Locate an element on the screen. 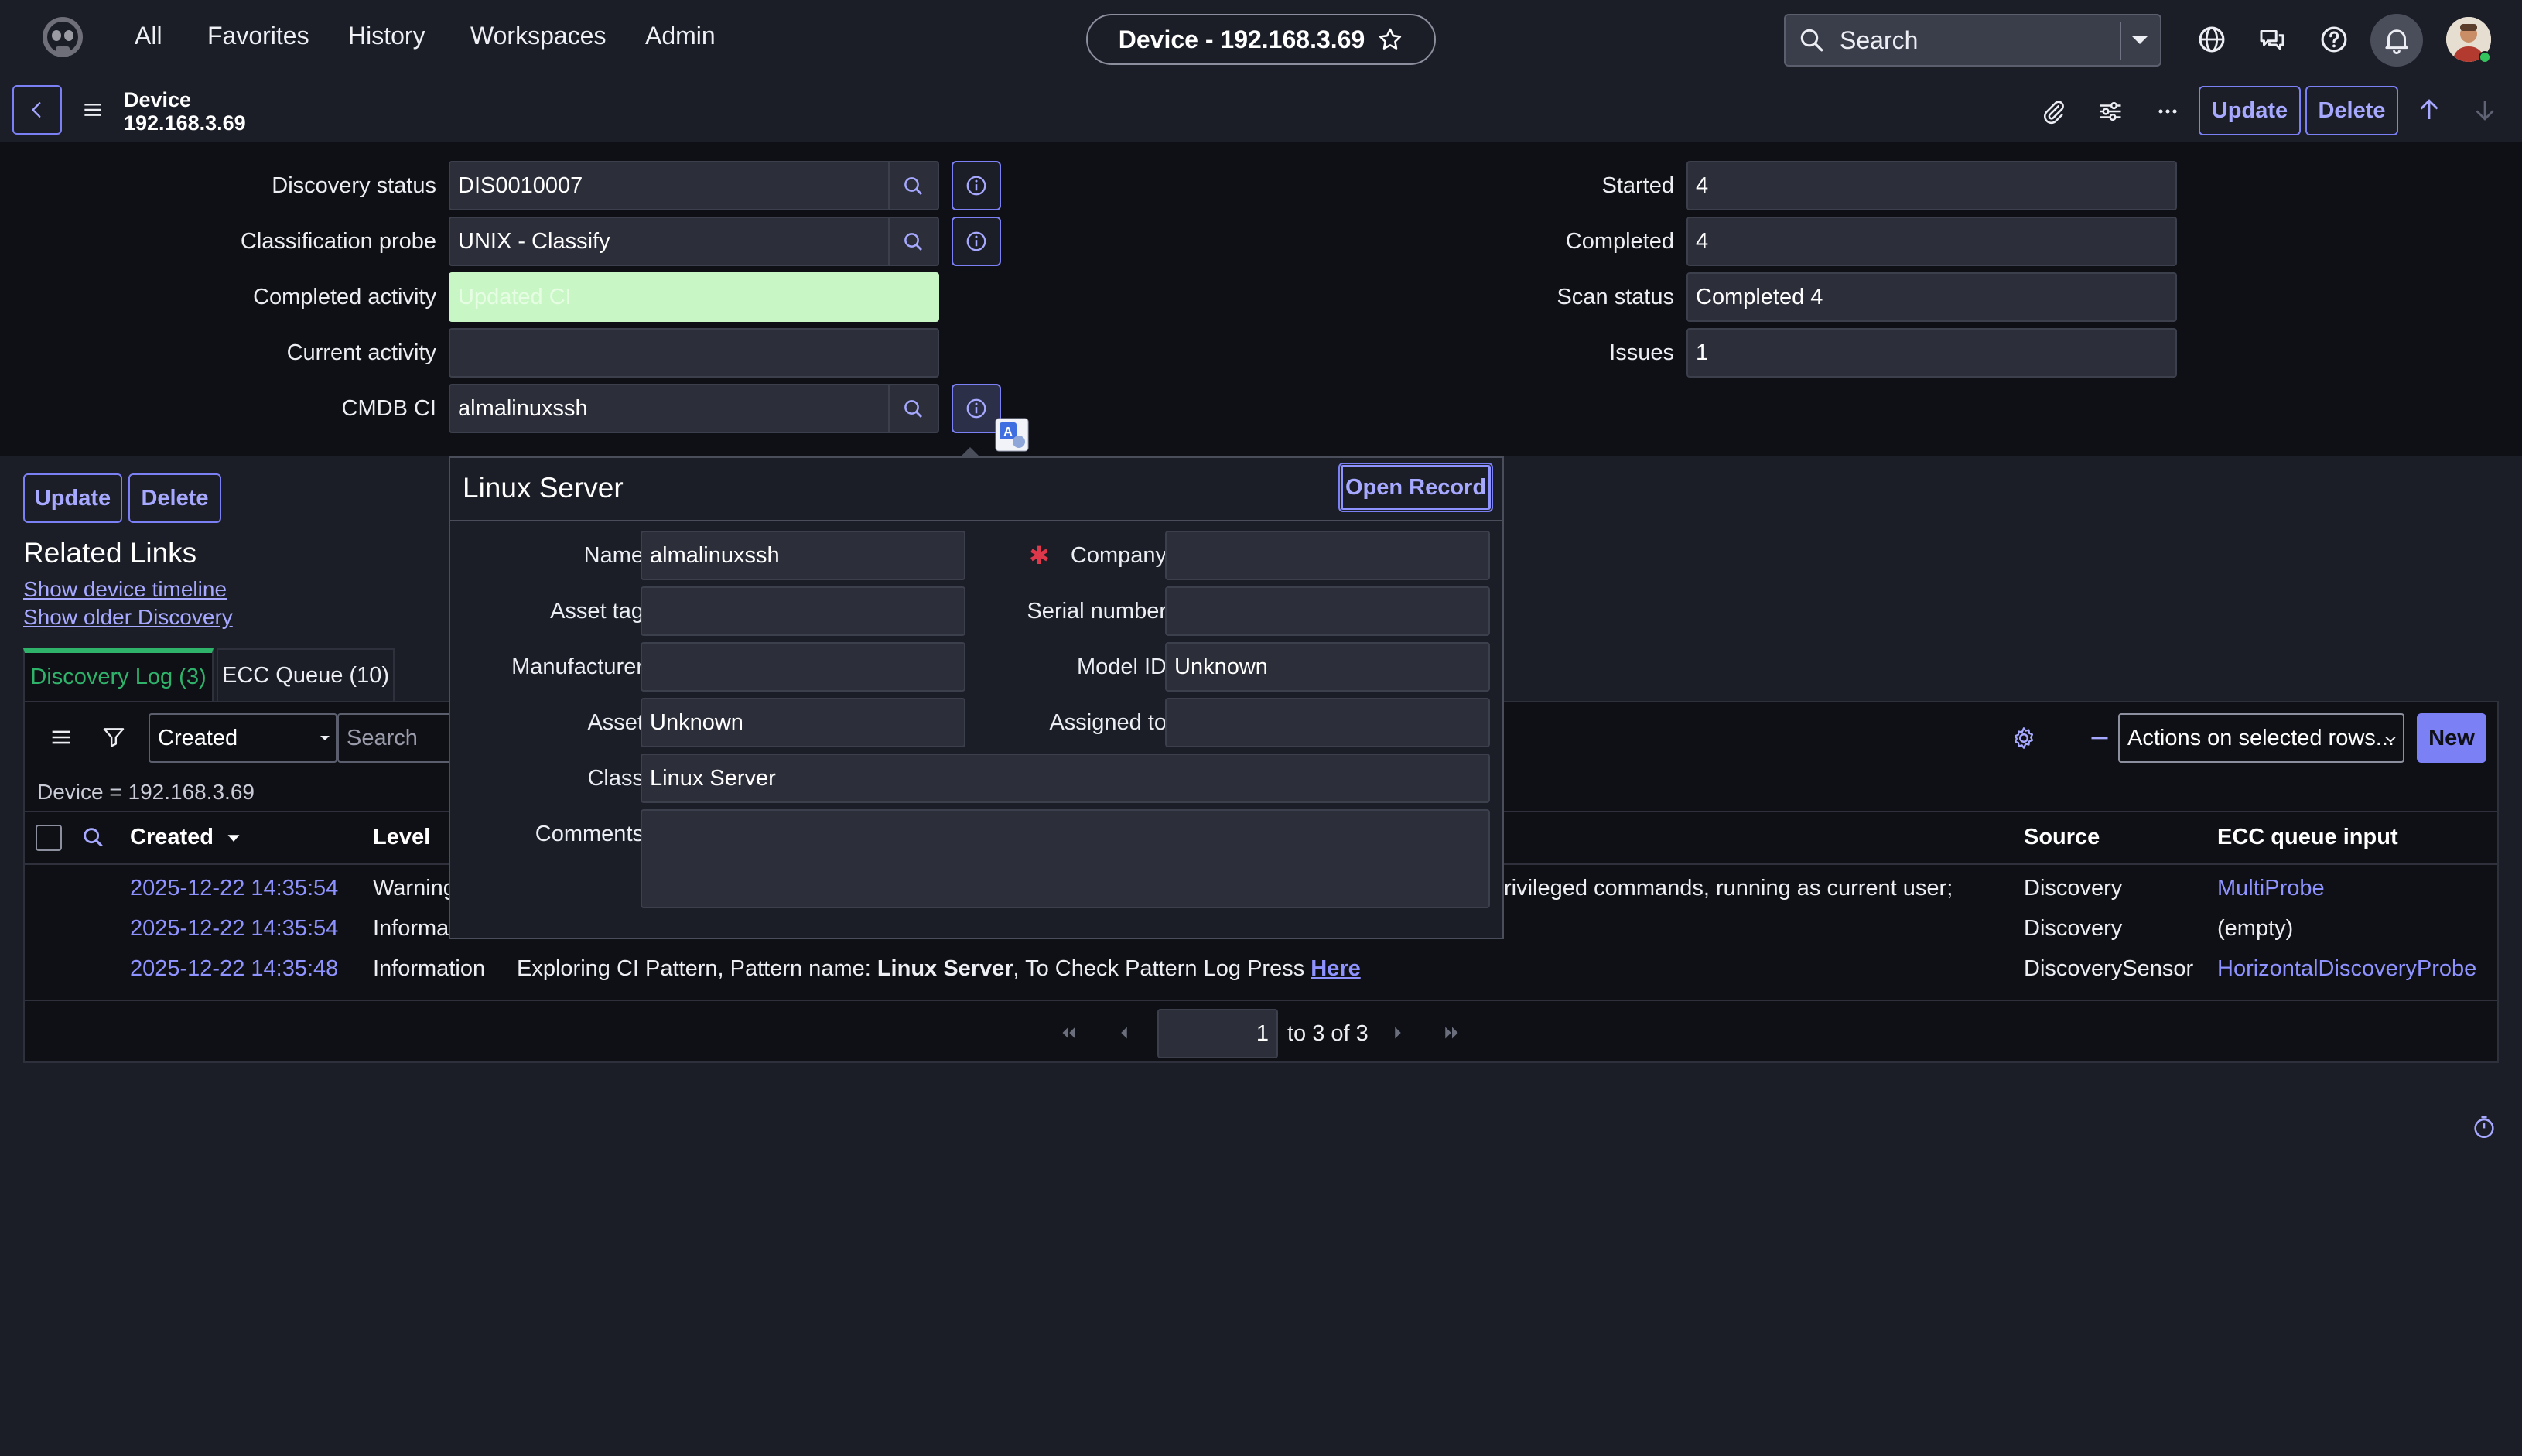 This screenshot has height=1456, width=2522. column-header-ecc-queue-input: ECC queue input is located at coordinates (2307, 838).